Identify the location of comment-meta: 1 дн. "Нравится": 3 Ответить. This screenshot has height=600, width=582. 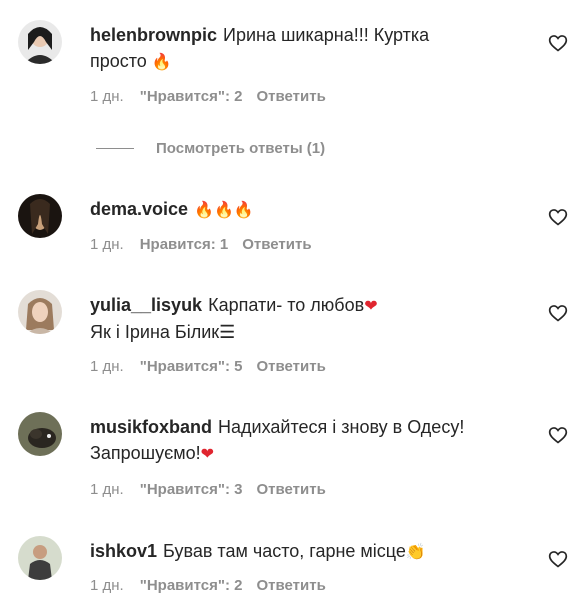
(215, 489).